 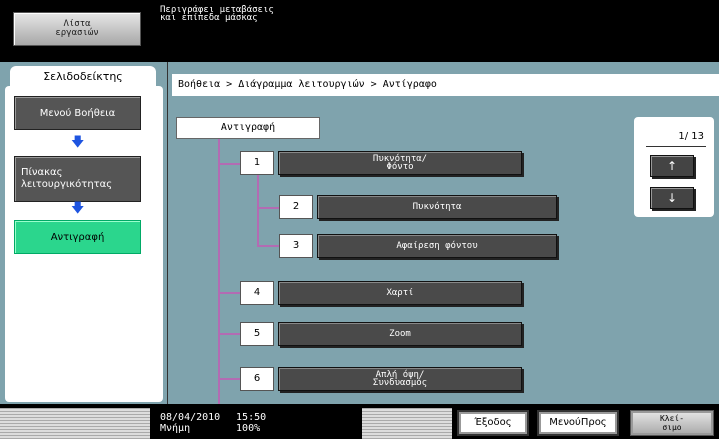 I want to click on job-list-label-line2: εργασιών, so click(x=77, y=33).